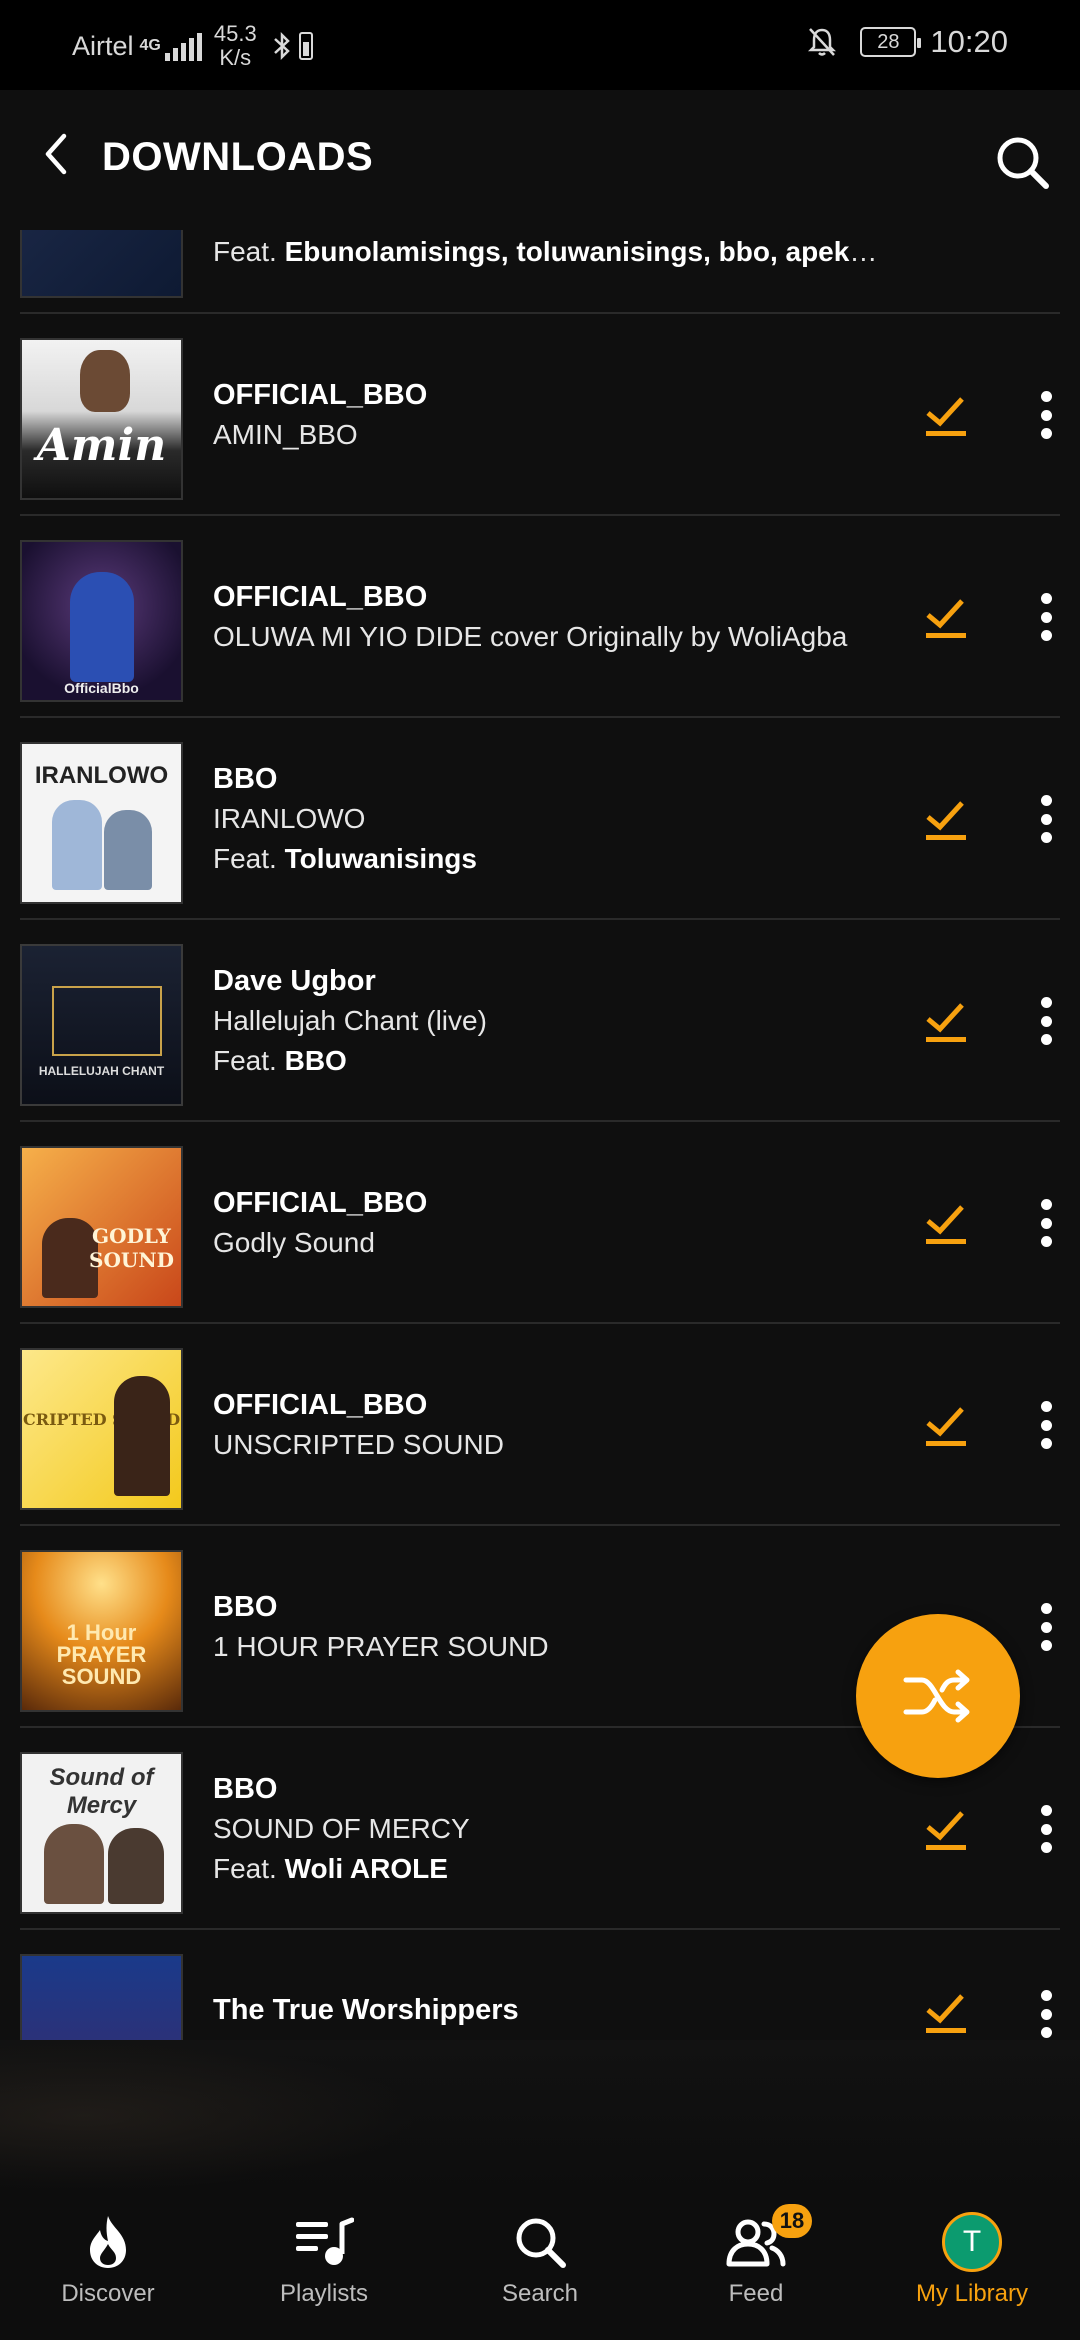  What do you see at coordinates (183, 46) in the screenshot?
I see `signal-icon` at bounding box center [183, 46].